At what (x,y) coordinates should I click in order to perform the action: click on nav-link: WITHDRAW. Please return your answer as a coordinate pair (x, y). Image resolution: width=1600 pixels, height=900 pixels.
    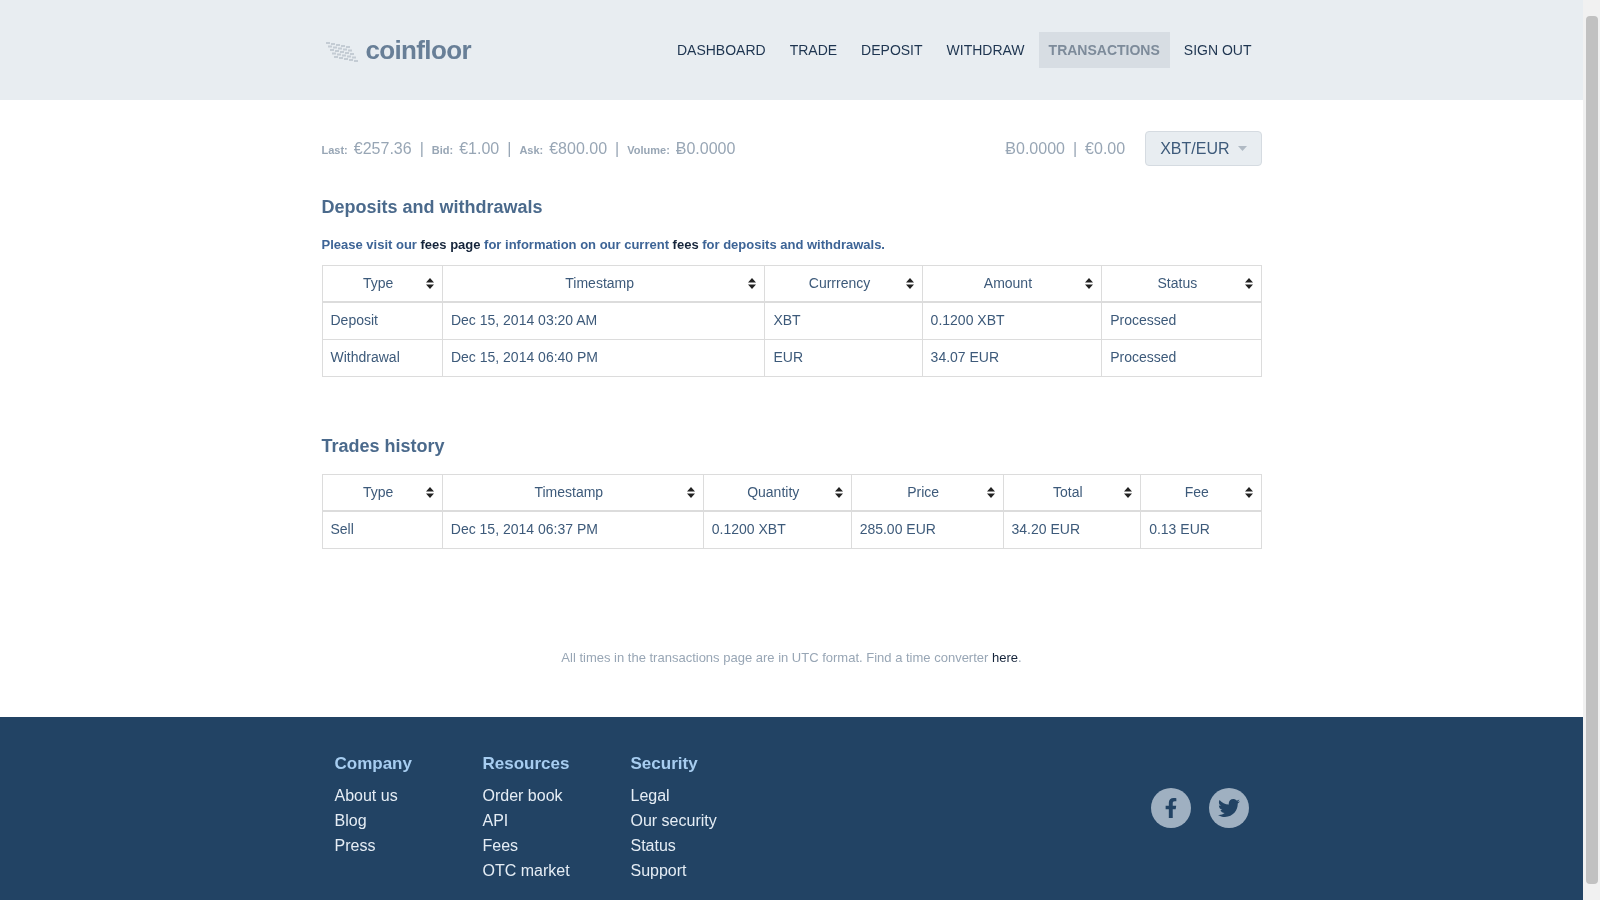
    Looking at the image, I should click on (985, 50).